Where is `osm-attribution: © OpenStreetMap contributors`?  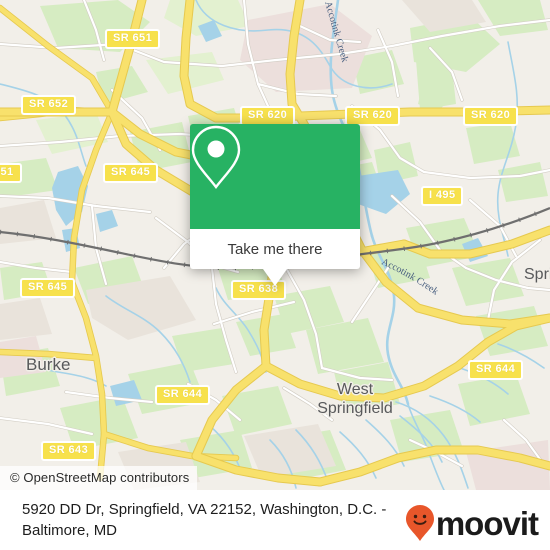 osm-attribution: © OpenStreetMap contributors is located at coordinates (99, 478).